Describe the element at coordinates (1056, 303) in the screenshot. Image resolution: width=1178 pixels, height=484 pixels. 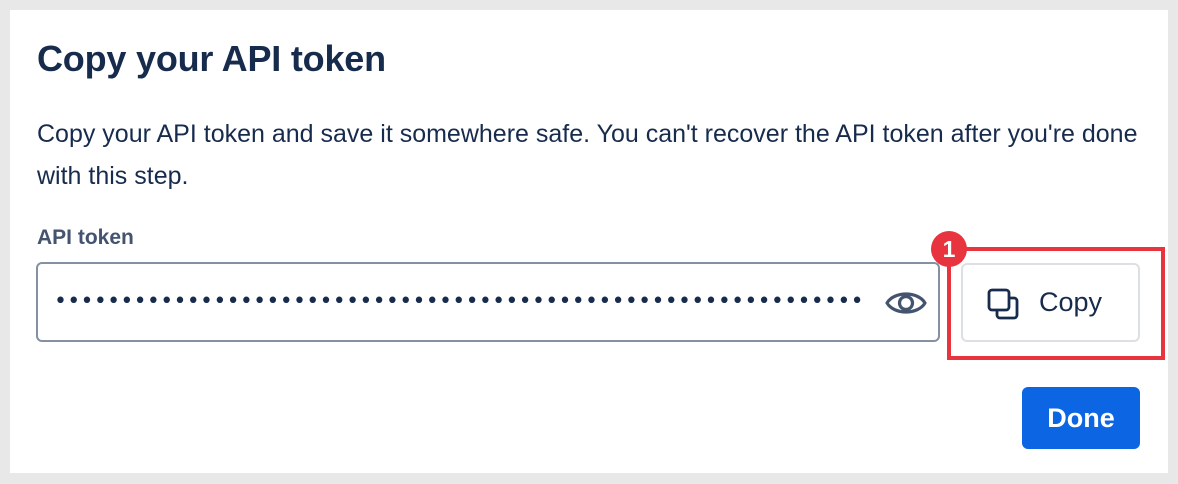
I see `step-highlight-box` at that location.